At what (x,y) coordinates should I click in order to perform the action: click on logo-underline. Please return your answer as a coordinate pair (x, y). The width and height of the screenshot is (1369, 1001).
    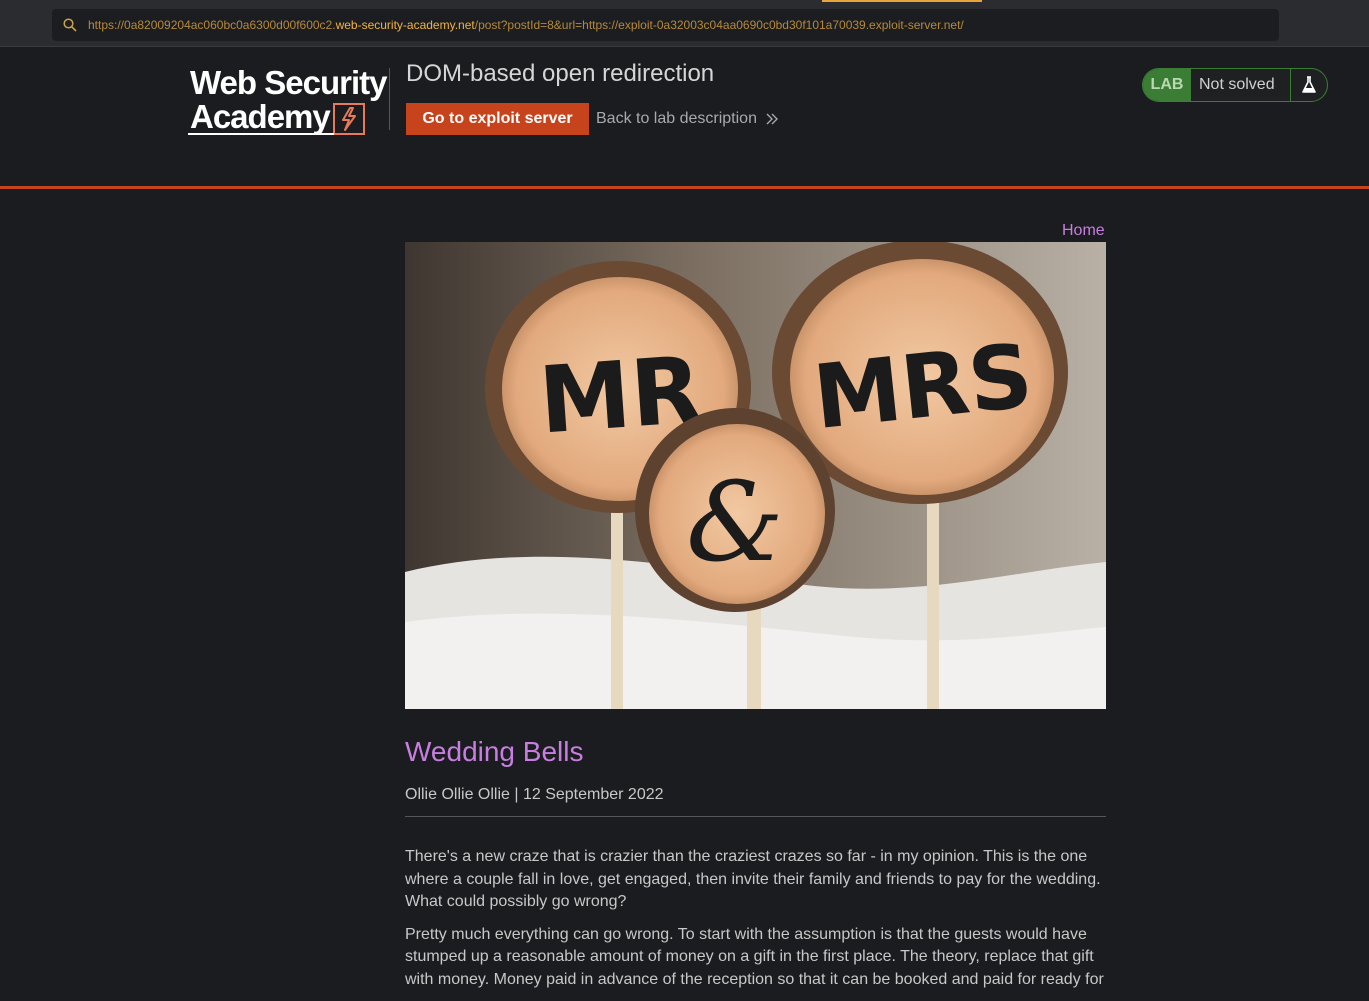
    Looking at the image, I should click on (261, 134).